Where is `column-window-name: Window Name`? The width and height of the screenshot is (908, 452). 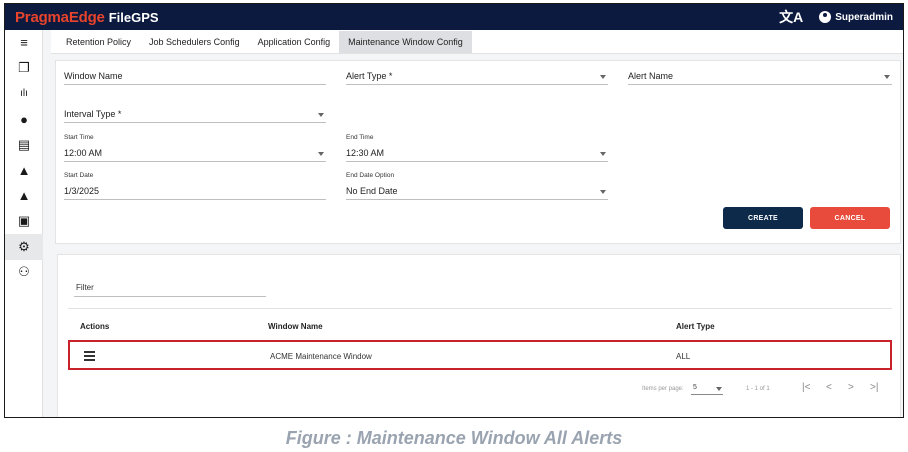 column-window-name: Window Name is located at coordinates (295, 326).